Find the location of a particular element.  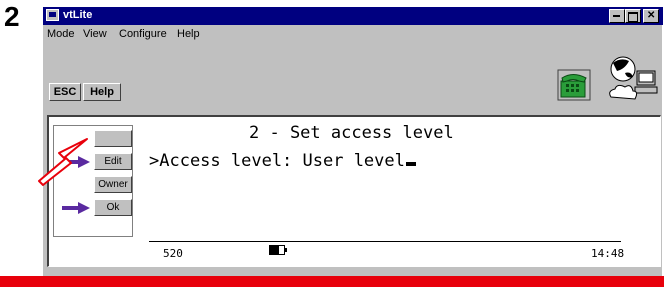

status-divider is located at coordinates (385, 241).